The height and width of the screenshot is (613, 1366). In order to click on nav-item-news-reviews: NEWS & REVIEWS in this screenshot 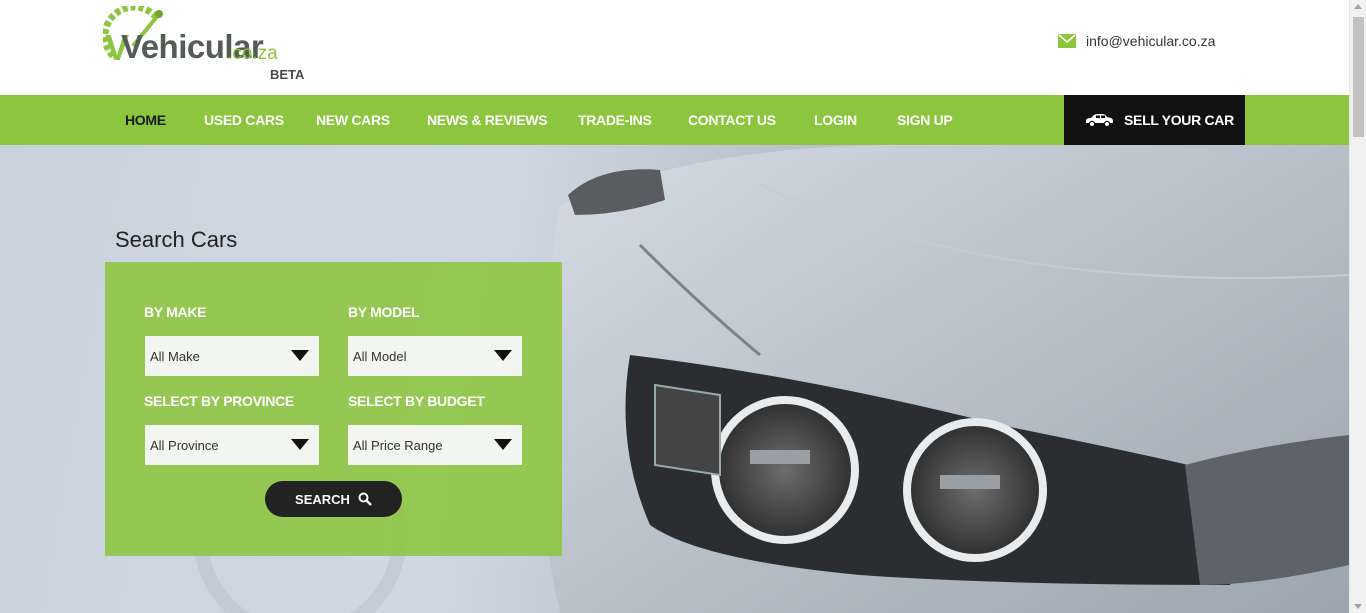, I will do `click(487, 120)`.